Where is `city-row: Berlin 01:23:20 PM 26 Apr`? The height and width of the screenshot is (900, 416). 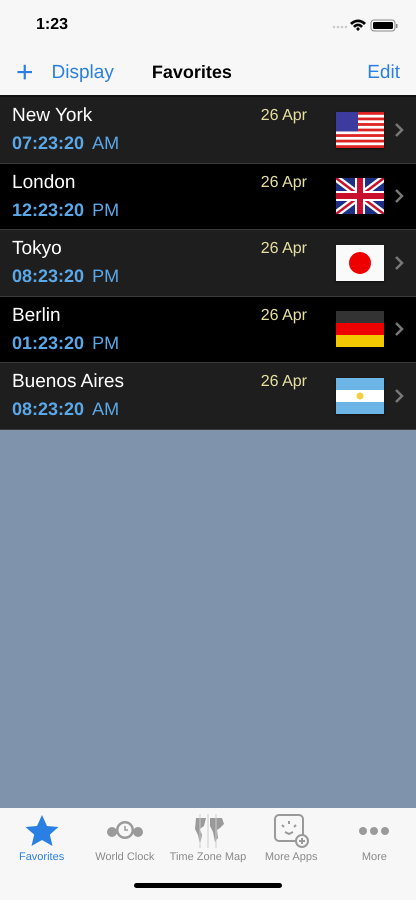
city-row: Berlin 01:23:20 PM 26 Apr is located at coordinates (208, 329).